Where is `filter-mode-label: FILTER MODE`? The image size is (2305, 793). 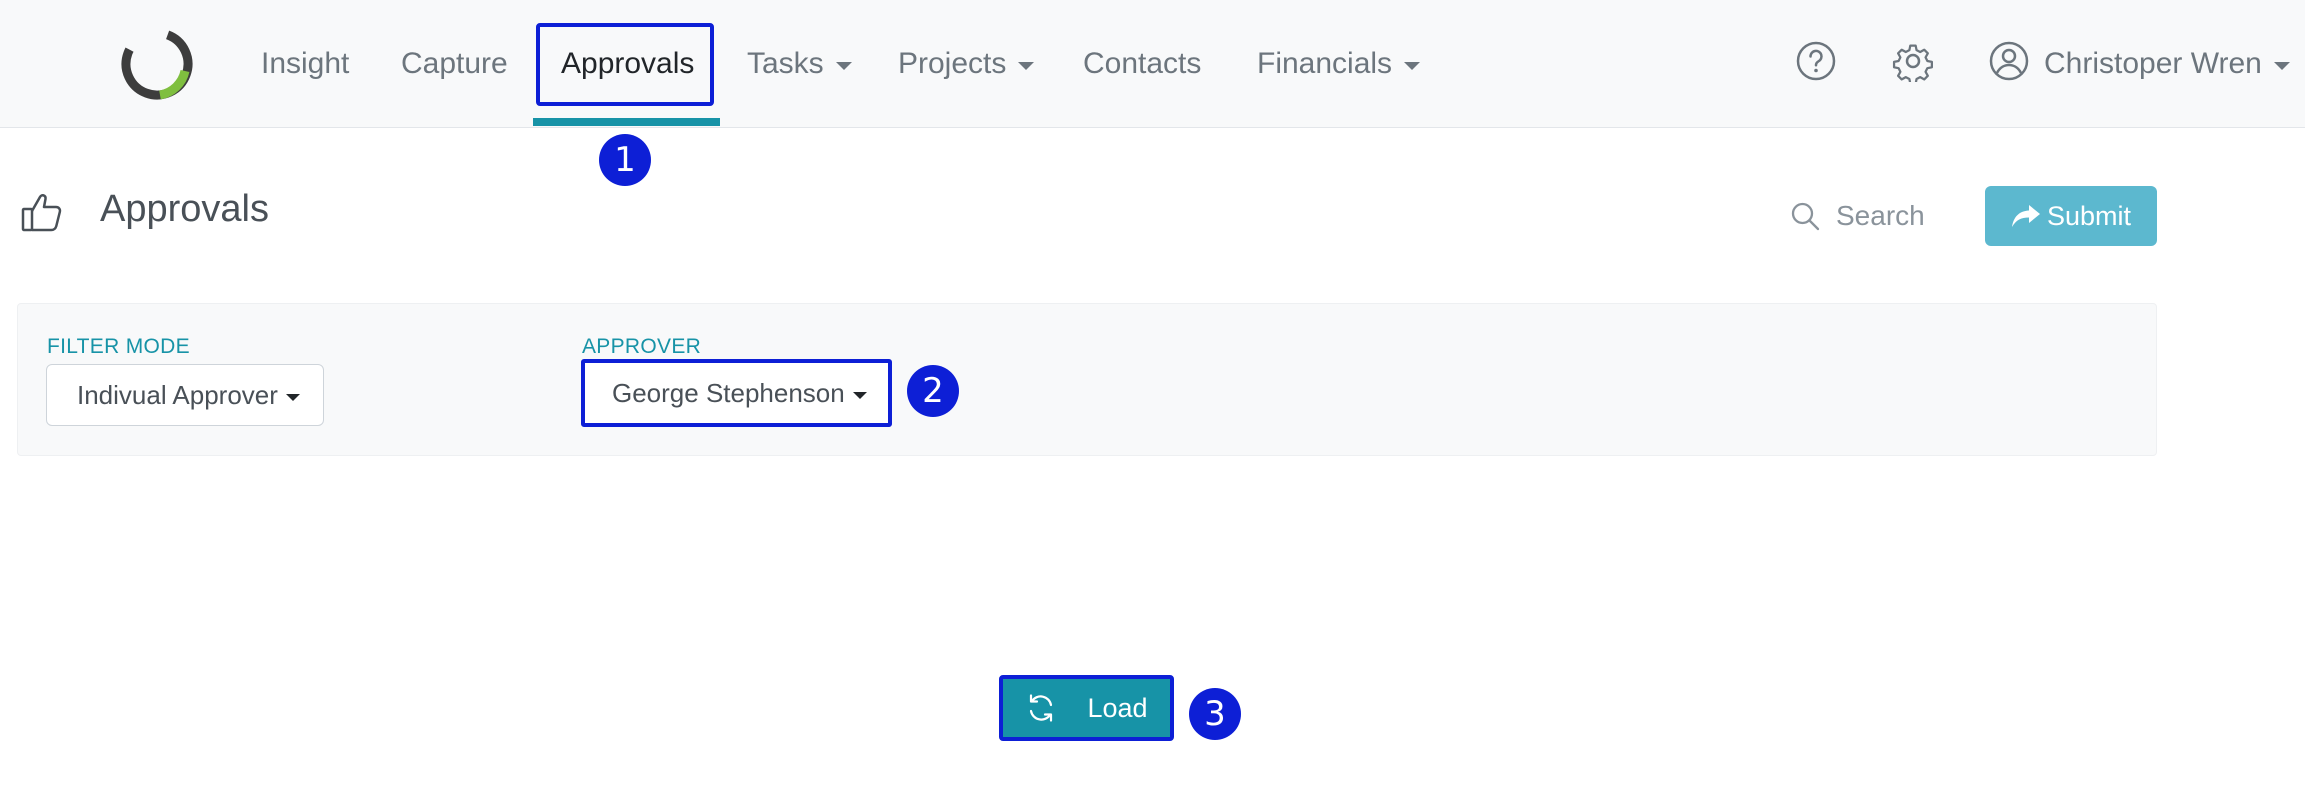
filter-mode-label: FILTER MODE is located at coordinates (118, 346).